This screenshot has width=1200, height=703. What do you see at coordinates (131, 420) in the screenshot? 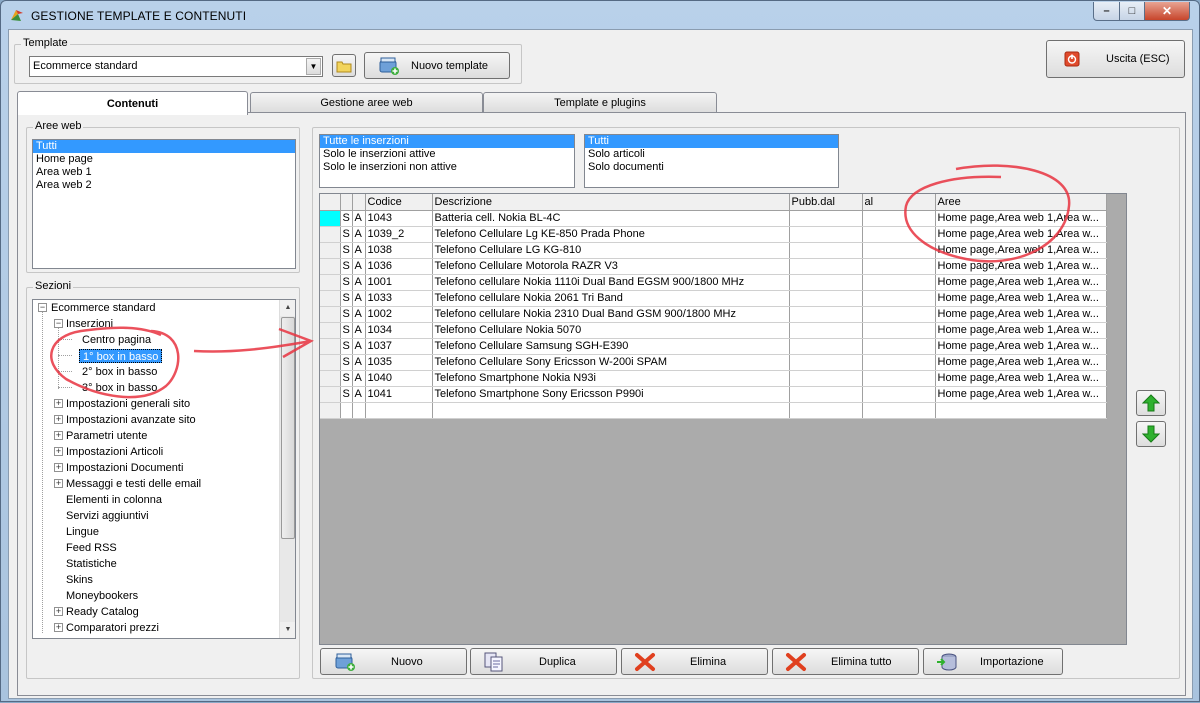
I see `tree-item: Impostazioni avanzate sito` at bounding box center [131, 420].